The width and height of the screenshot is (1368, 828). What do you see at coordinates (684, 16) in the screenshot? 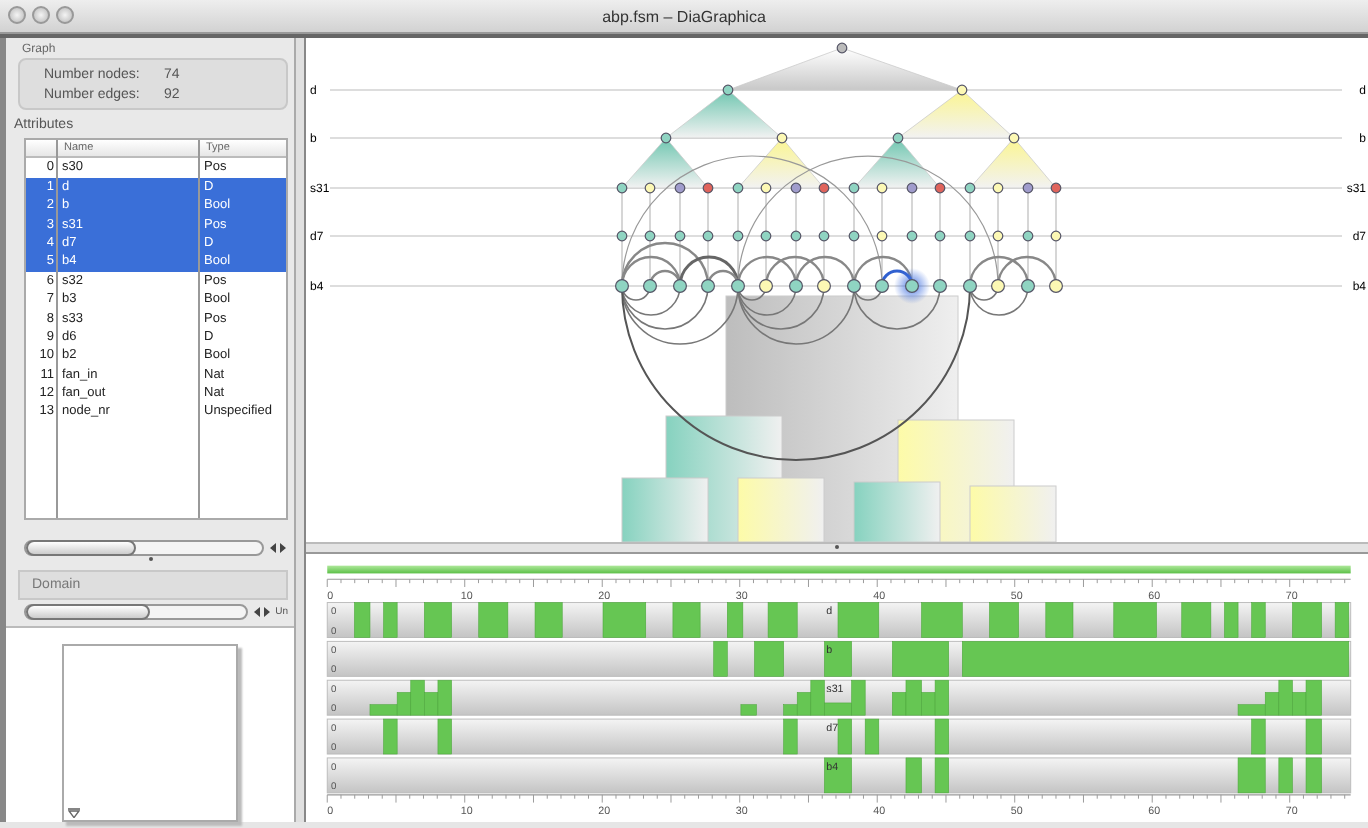
I see `window-title: abp.fsm – DiaGraphica` at bounding box center [684, 16].